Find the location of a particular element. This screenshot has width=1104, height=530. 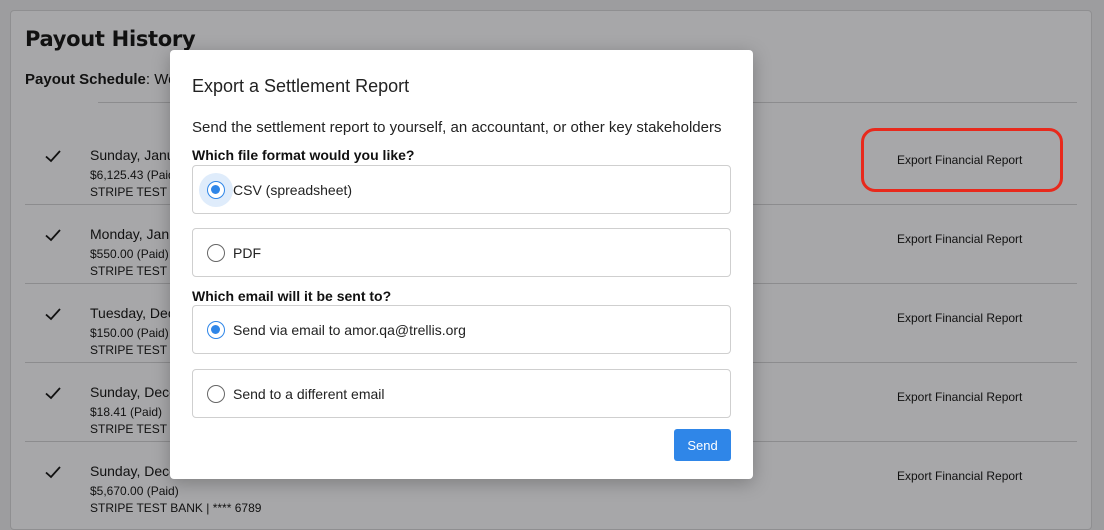

payout-schedule: Payout Schedule: We is located at coordinates (100, 79).